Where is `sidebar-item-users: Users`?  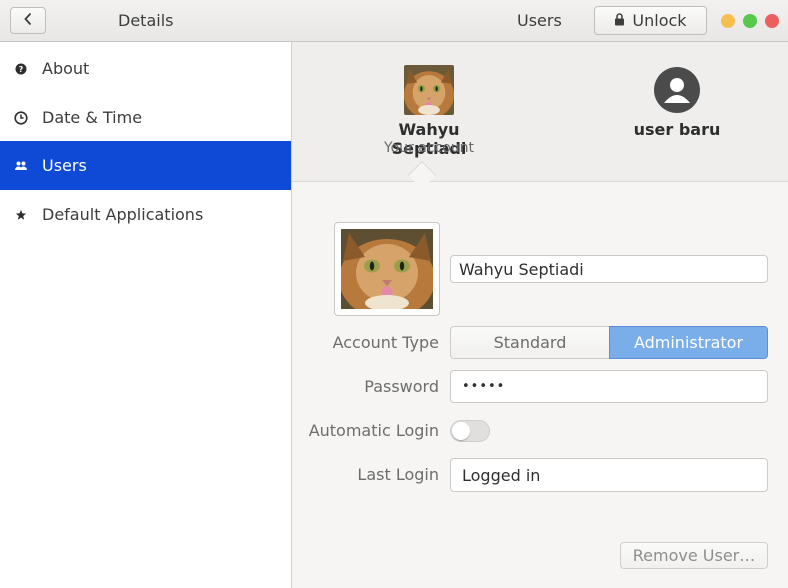
sidebar-item-users: Users is located at coordinates (145, 165).